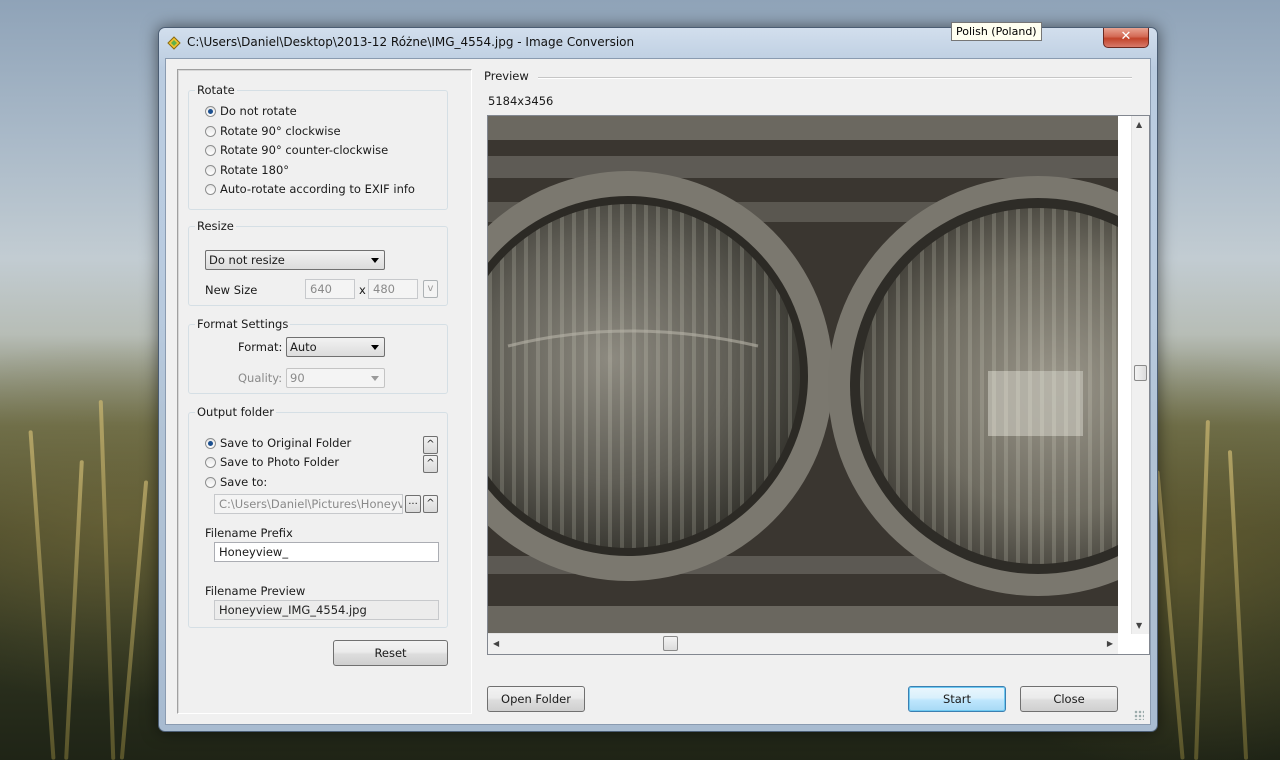 This screenshot has height=760, width=1280. I want to click on radio-save-original-folder: Save to Original Folder, so click(278, 443).